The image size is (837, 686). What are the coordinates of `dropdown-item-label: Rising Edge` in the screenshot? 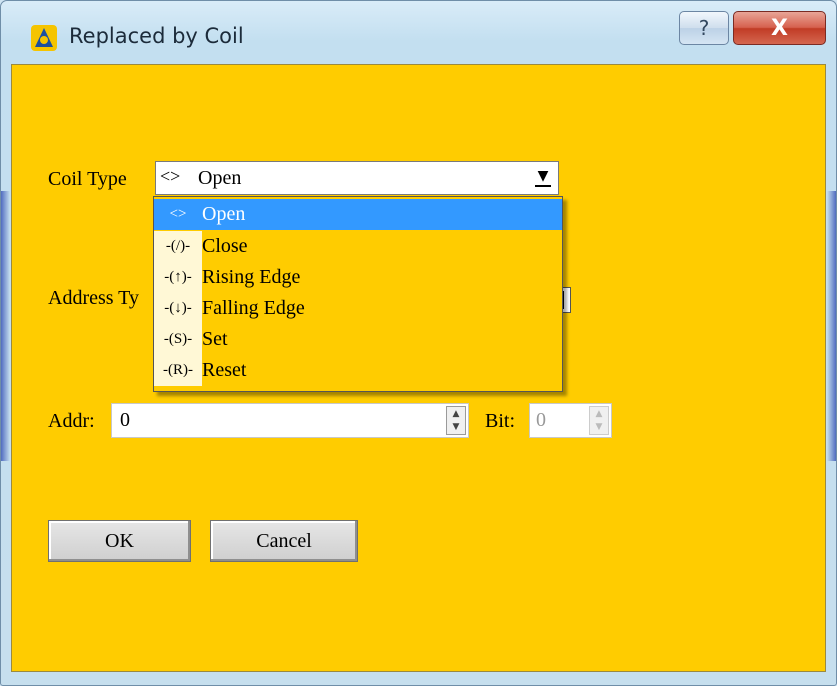 It's located at (251, 277).